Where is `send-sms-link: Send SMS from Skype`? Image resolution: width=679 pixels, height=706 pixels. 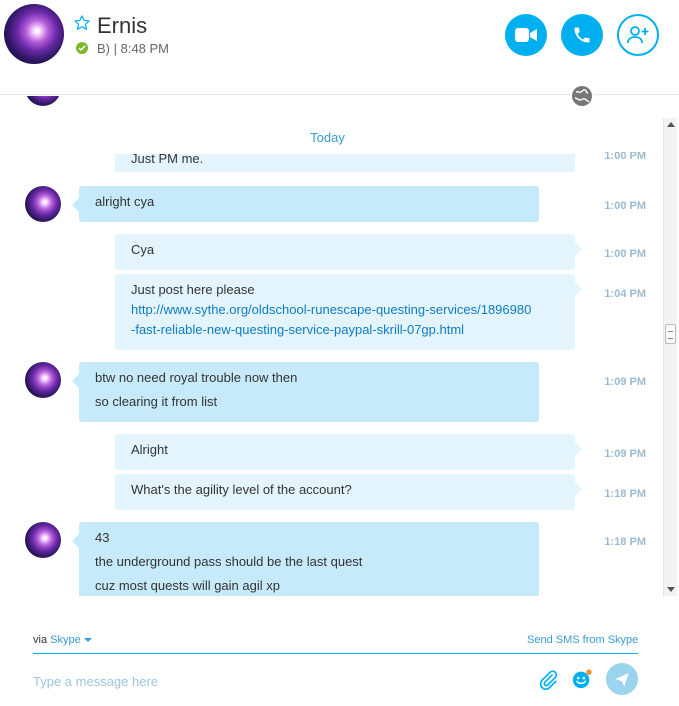 send-sms-link: Send SMS from Skype is located at coordinates (582, 640).